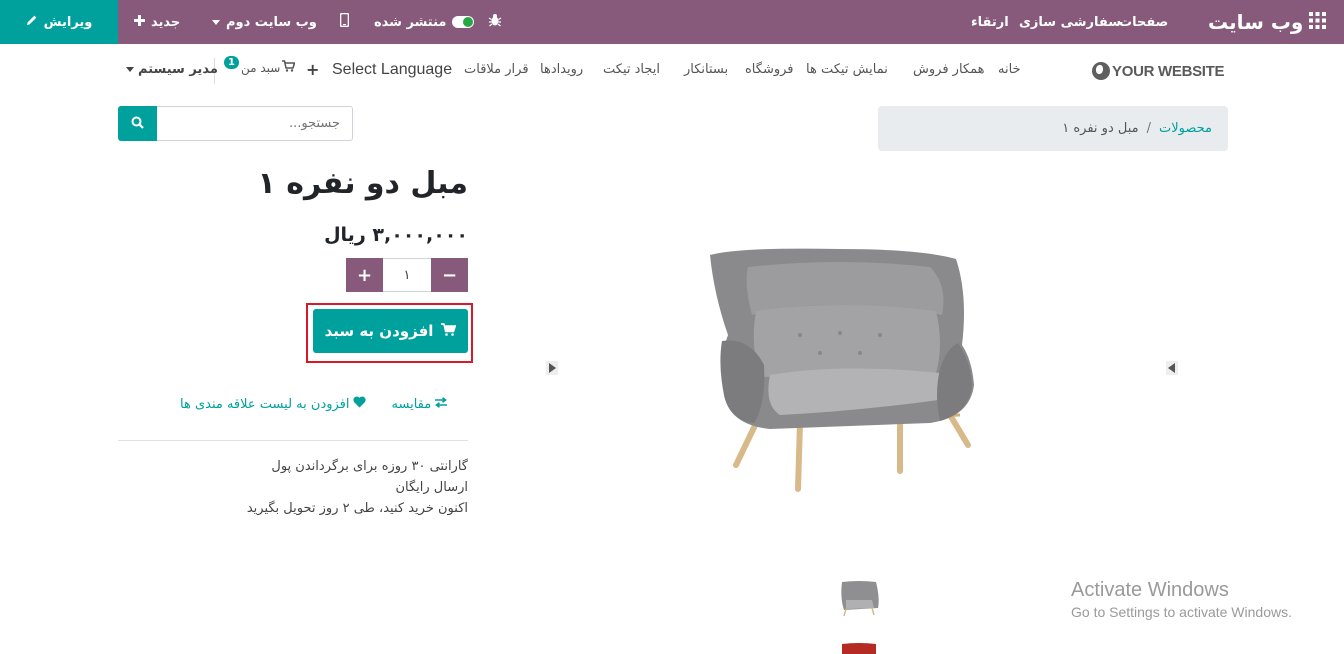 This screenshot has height=654, width=1344. What do you see at coordinates (166, 22) in the screenshot?
I see `new-label: جدید` at bounding box center [166, 22].